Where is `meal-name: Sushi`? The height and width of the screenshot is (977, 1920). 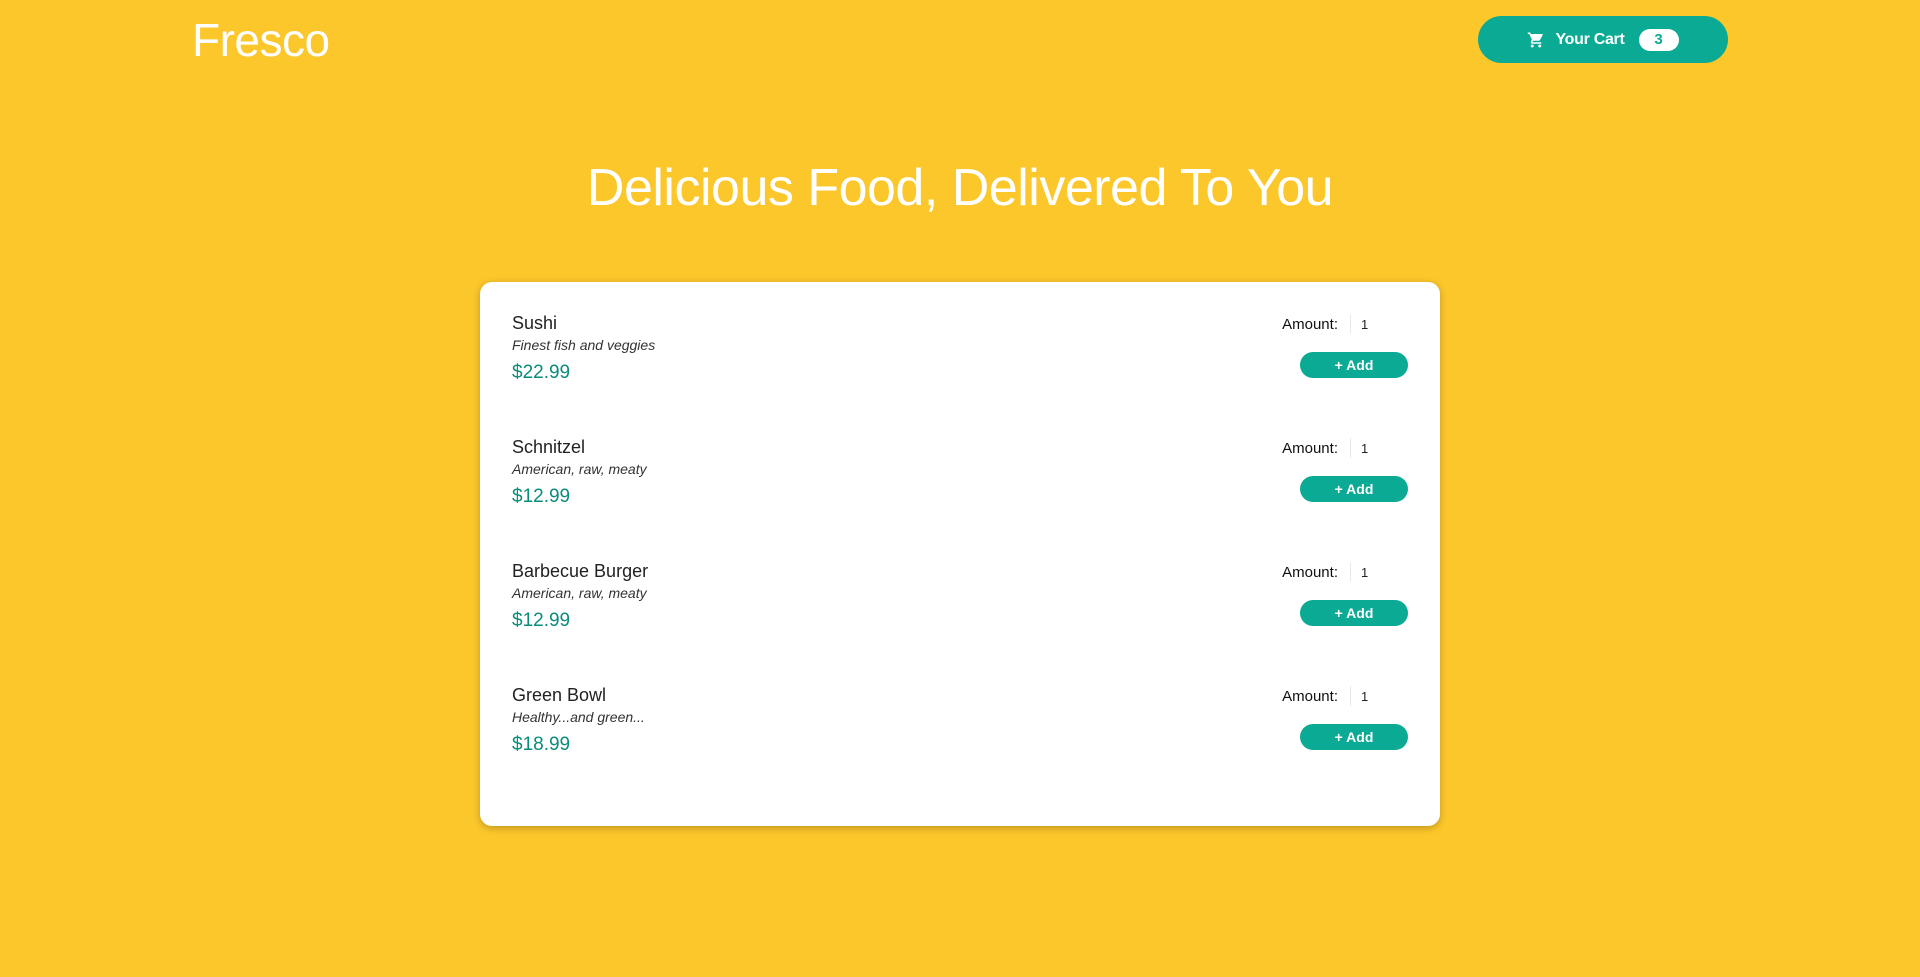
meal-name: Sushi is located at coordinates (535, 323).